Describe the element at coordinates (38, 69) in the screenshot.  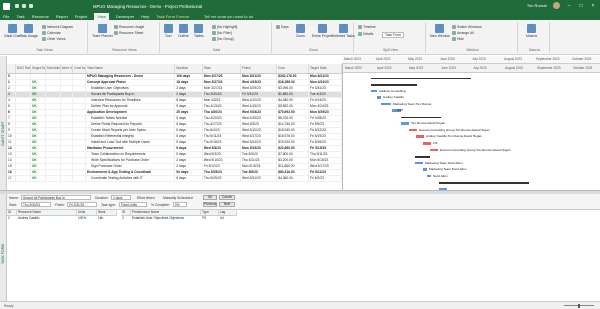
I see `col-target-header: Target Date` at that location.